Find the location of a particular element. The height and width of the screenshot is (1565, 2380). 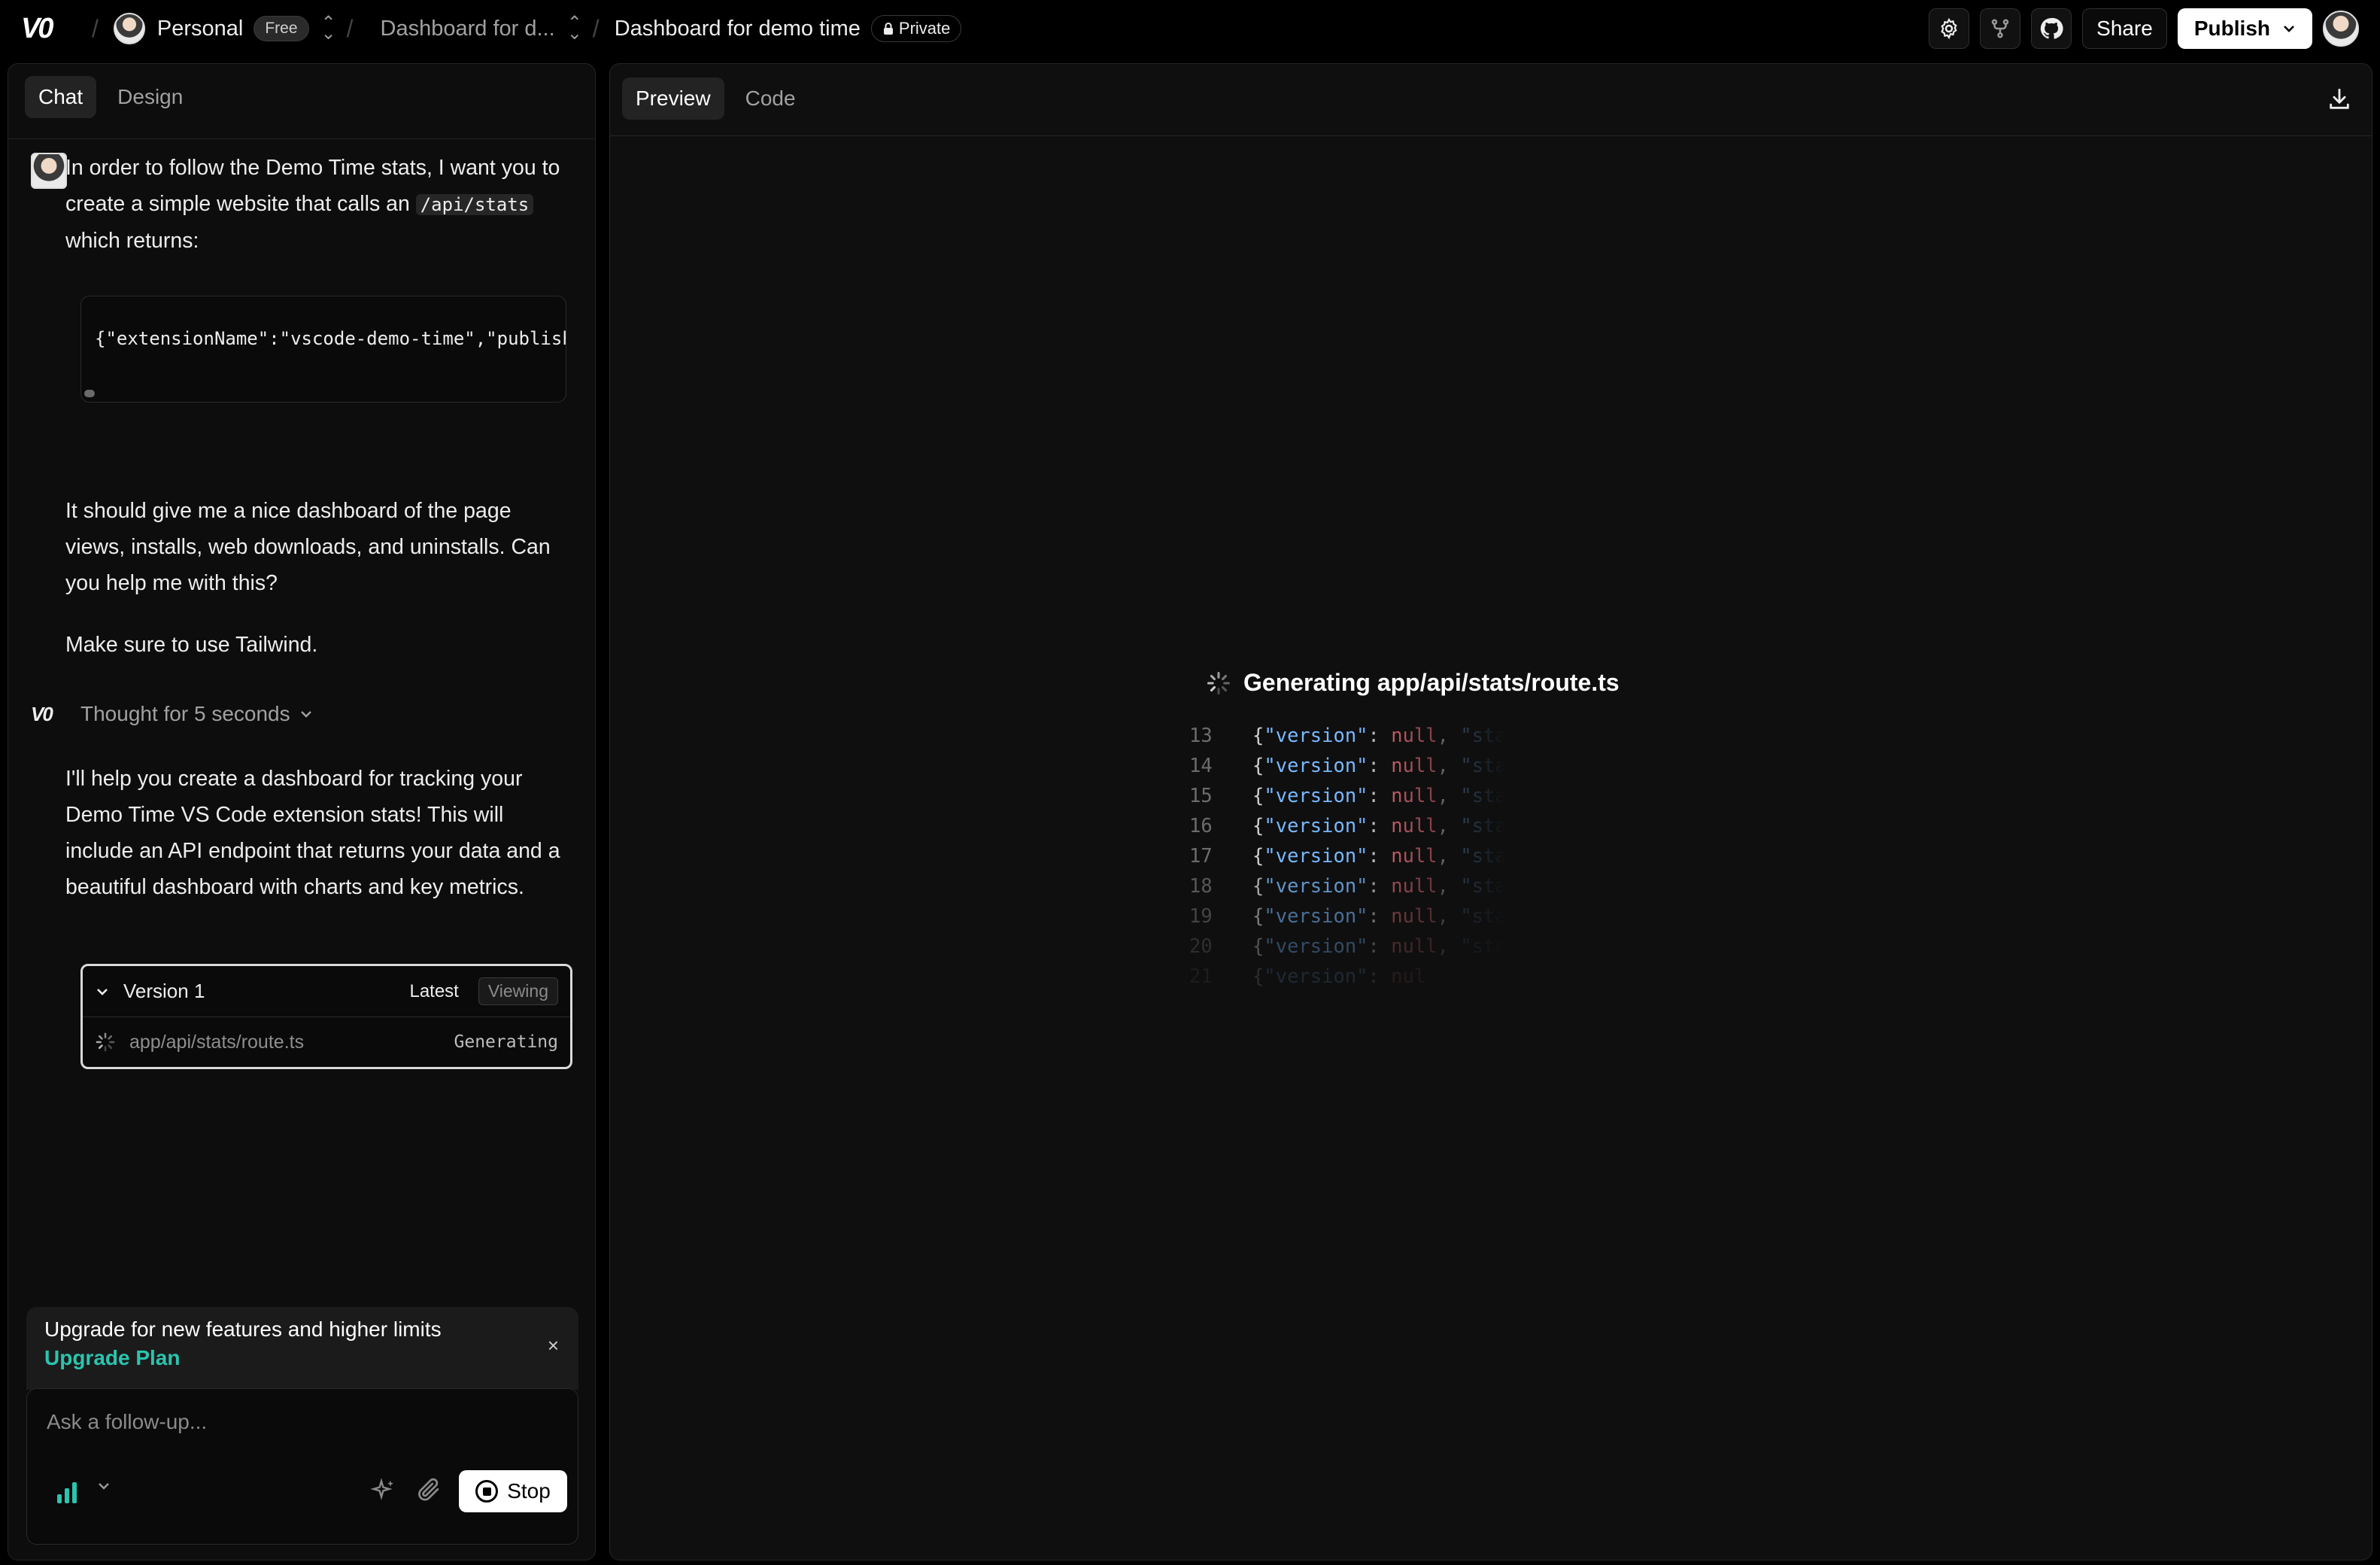

tab-code: Code is located at coordinates (770, 98).